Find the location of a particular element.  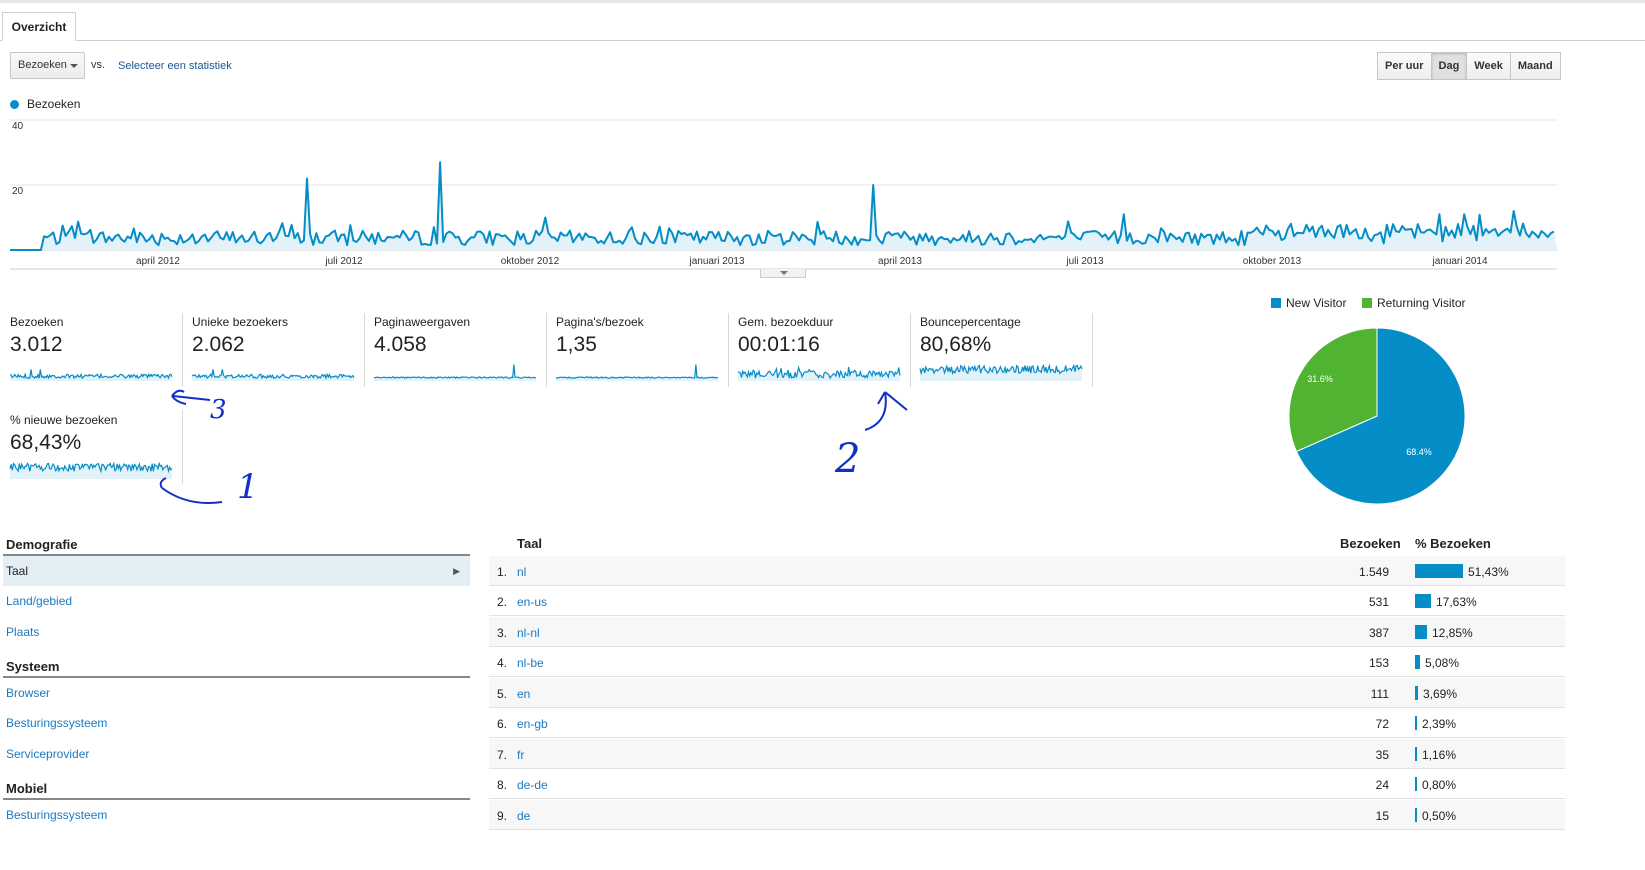

row-language-link: de-de is located at coordinates (532, 785).